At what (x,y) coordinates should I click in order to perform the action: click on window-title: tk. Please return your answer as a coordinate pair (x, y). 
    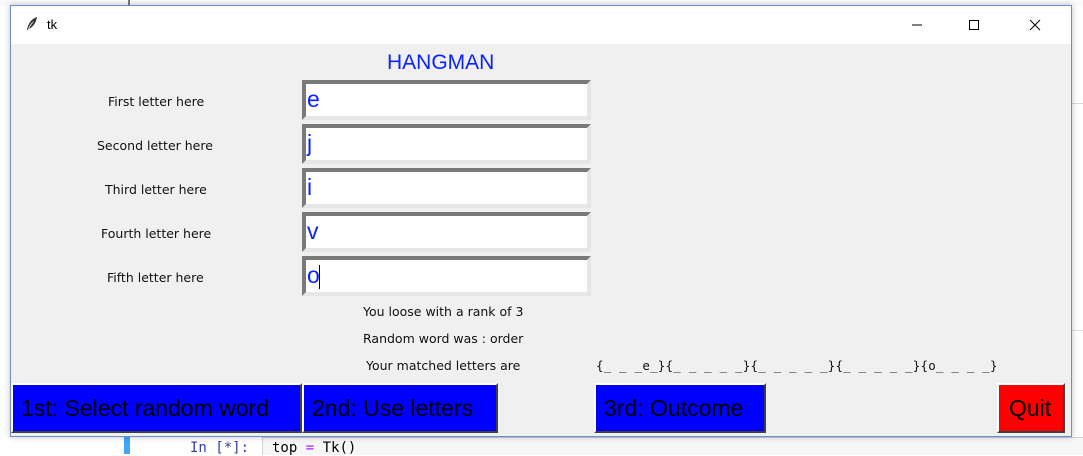
    Looking at the image, I should click on (52, 24).